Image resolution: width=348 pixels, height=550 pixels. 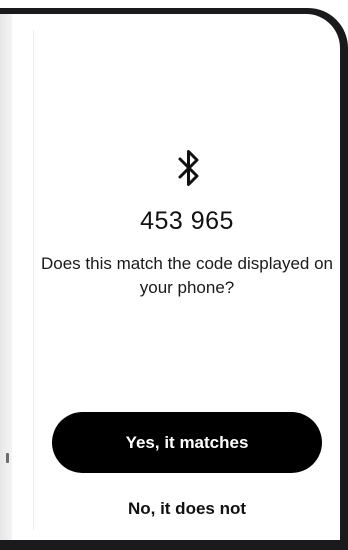 What do you see at coordinates (187, 509) in the screenshot?
I see `reject-match-button: No, it does not` at bounding box center [187, 509].